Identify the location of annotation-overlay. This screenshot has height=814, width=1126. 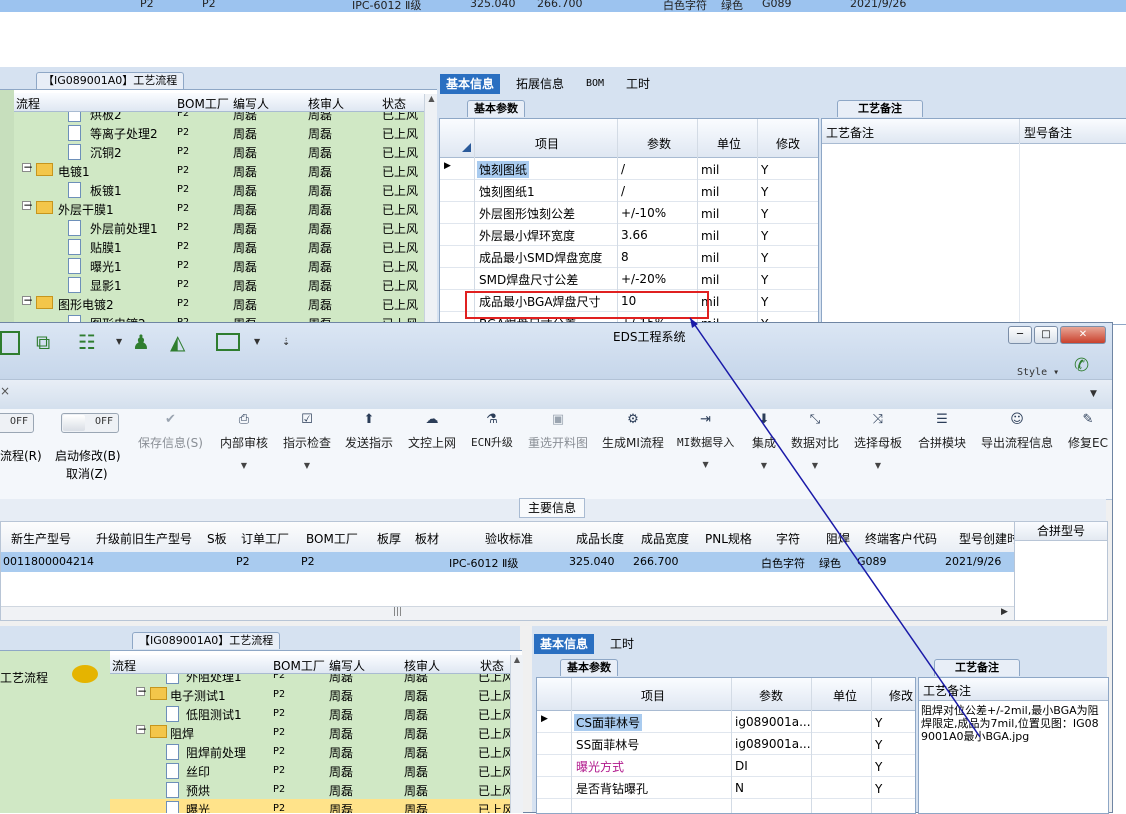
(835, 527).